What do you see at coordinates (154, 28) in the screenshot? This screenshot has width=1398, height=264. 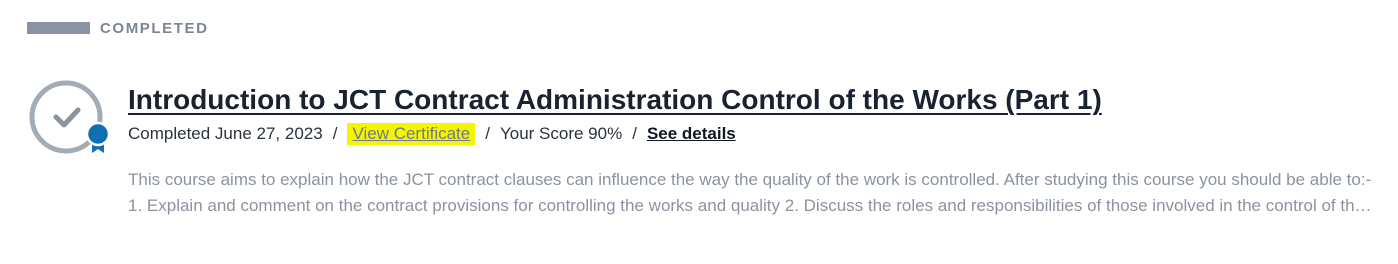 I see `section-title: COMPLETED` at bounding box center [154, 28].